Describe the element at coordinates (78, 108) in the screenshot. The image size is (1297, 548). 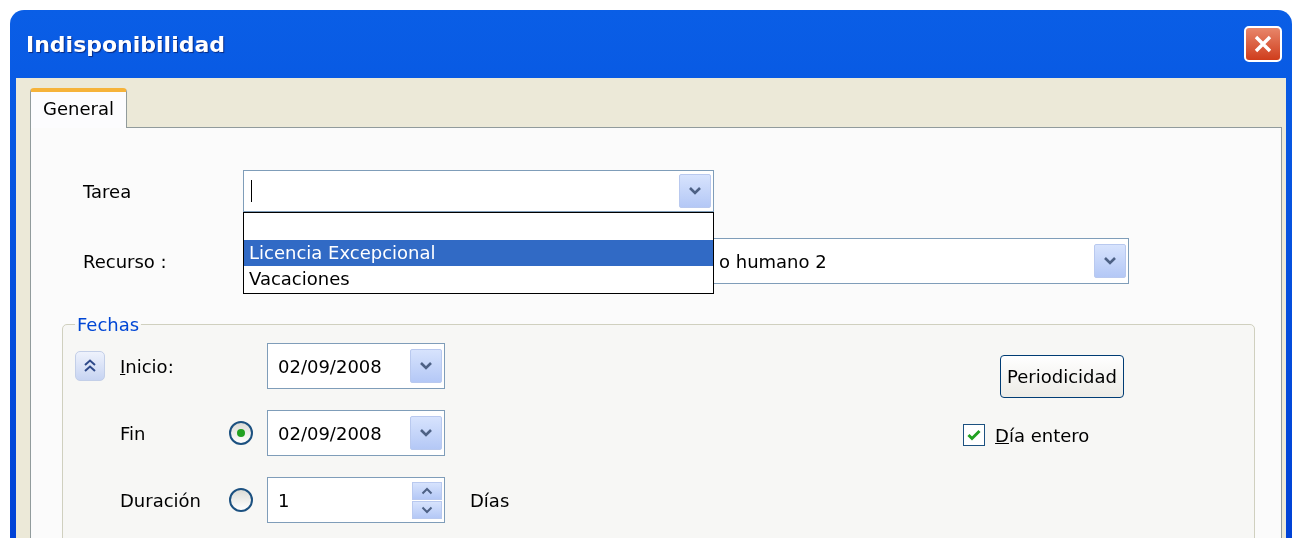
I see `tab: General` at that location.